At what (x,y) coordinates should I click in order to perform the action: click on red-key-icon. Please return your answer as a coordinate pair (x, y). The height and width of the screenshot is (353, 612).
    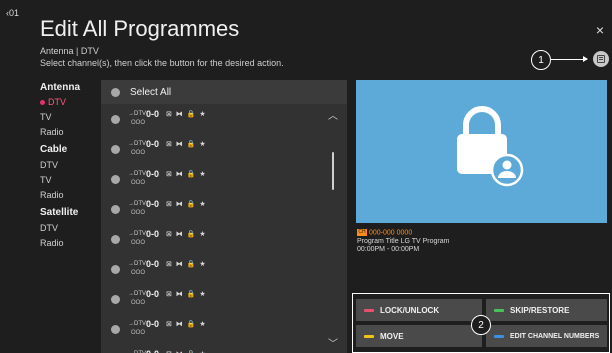
    Looking at the image, I should click on (369, 310).